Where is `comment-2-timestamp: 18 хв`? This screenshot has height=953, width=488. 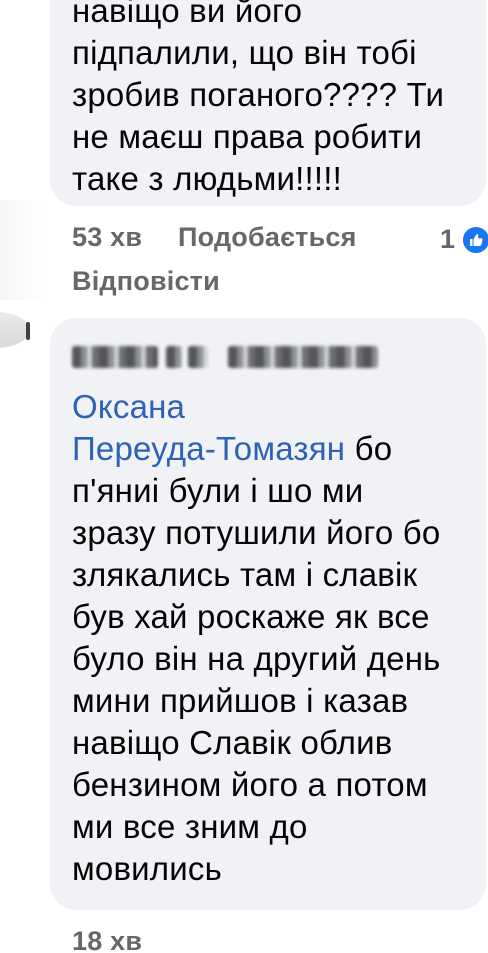 comment-2-timestamp: 18 хв is located at coordinates (107, 939).